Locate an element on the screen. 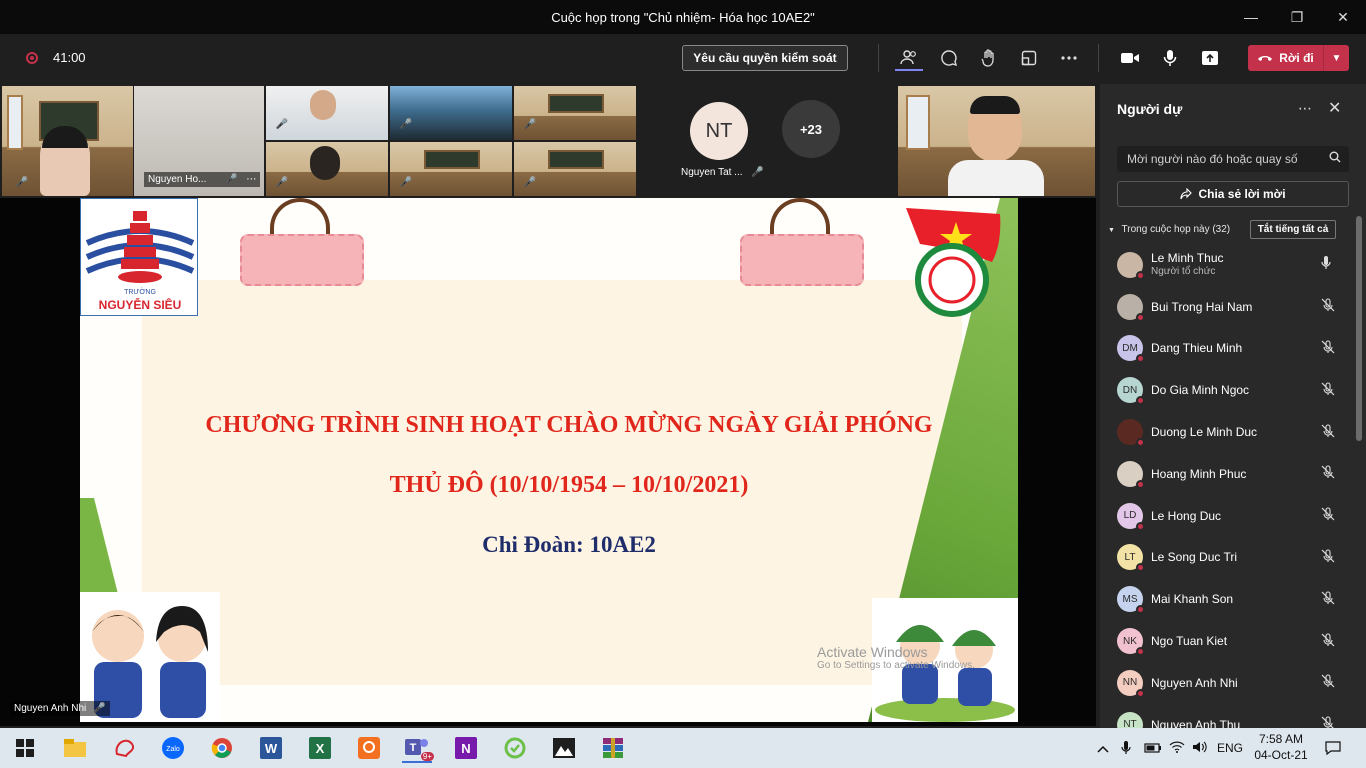 The image size is (1366, 768). video-background is located at coordinates (576, 103).